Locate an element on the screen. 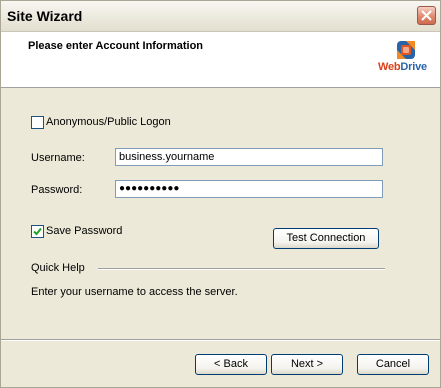 The height and width of the screenshot is (388, 441). test-connection-button: Test Connection is located at coordinates (326, 238).